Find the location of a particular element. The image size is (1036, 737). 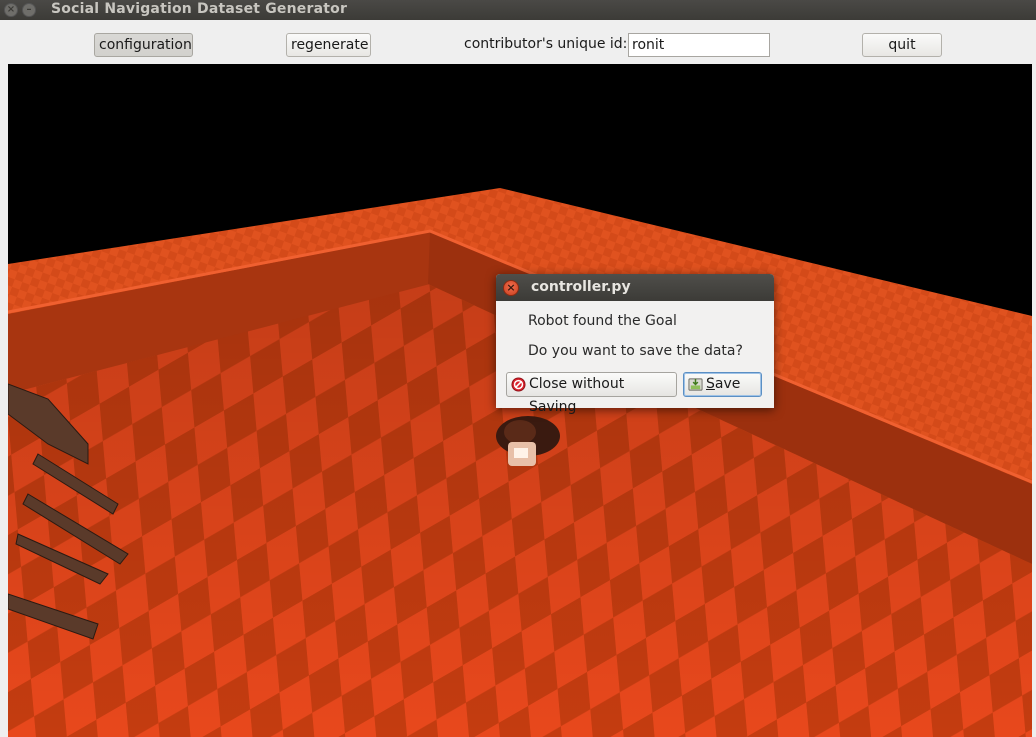

dialog-message-save-question: Do you want to save the data? is located at coordinates (635, 351).